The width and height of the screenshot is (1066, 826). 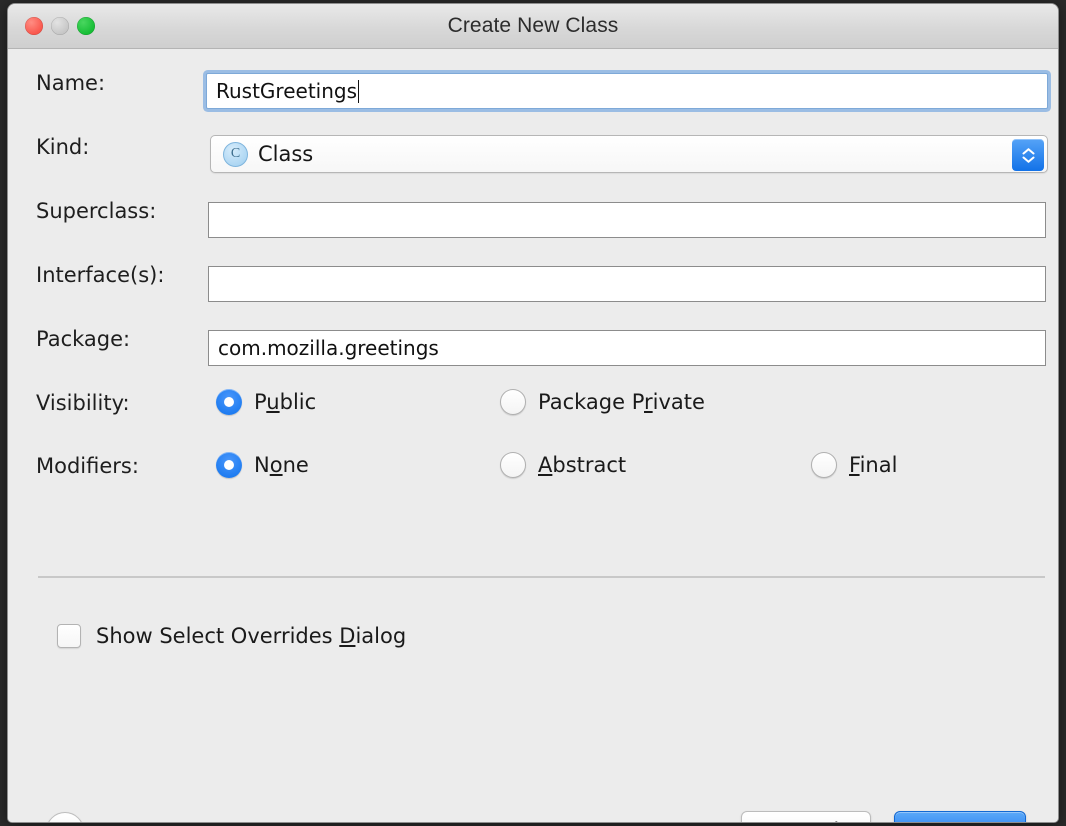 What do you see at coordinates (621, 402) in the screenshot?
I see `visibility-package-private-label: Package Private` at bounding box center [621, 402].